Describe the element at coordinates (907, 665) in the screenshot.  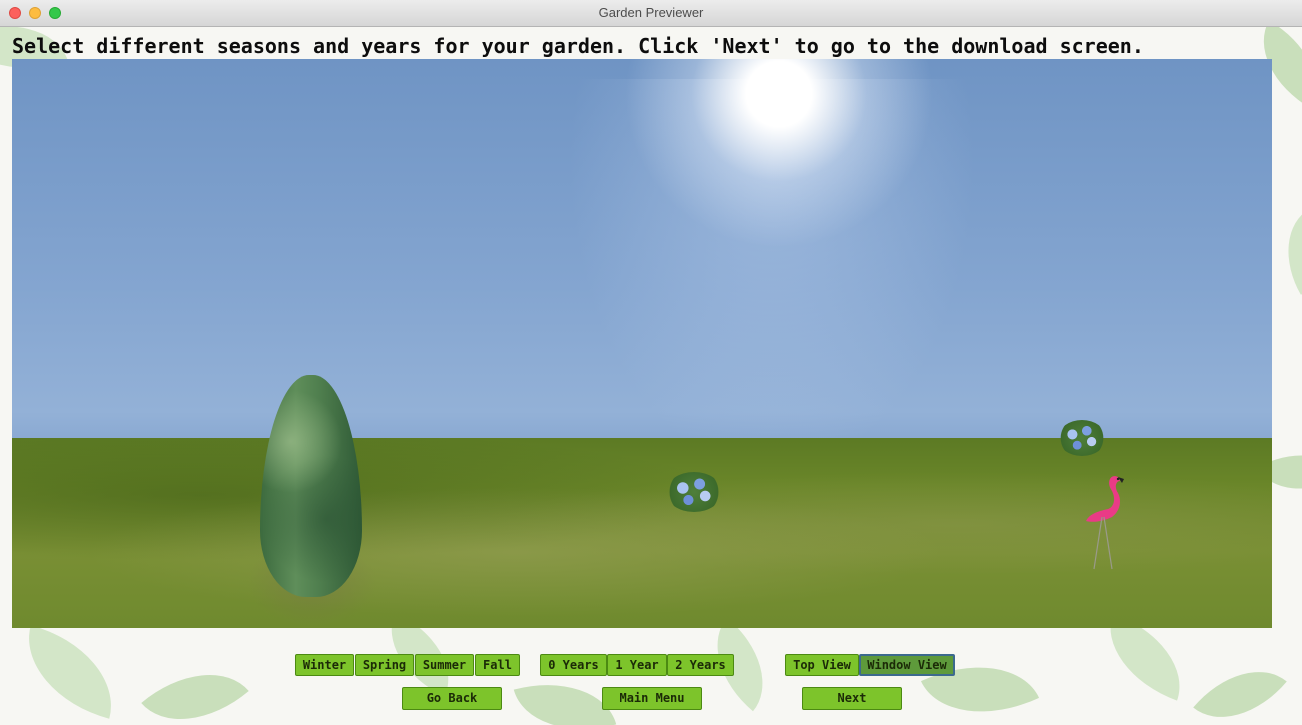
I see `window-view-button: Window View` at that location.